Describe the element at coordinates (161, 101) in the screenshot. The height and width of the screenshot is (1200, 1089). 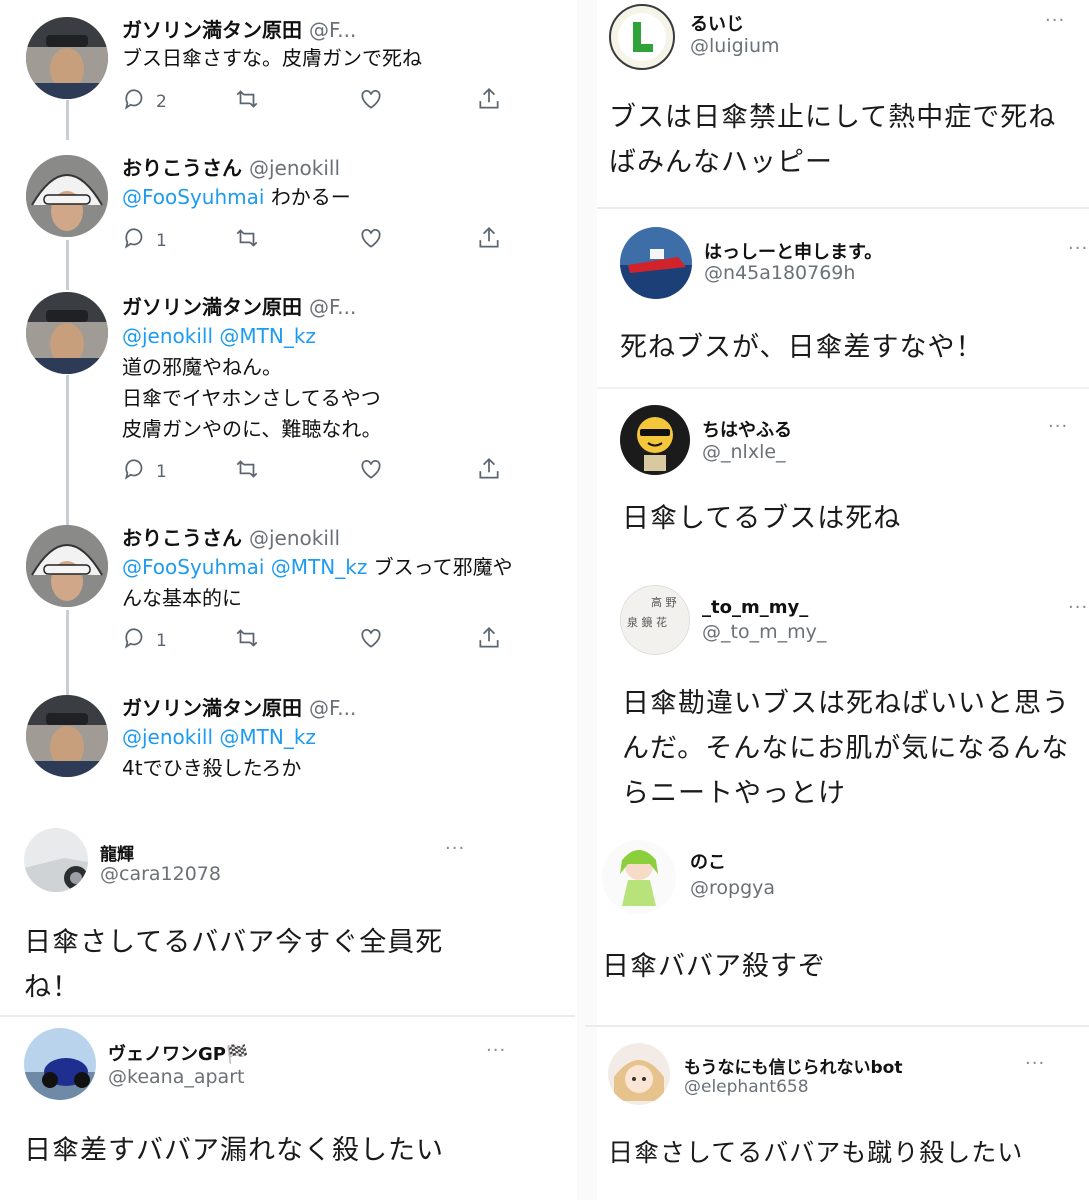
I see `reply-count: 2` at that location.